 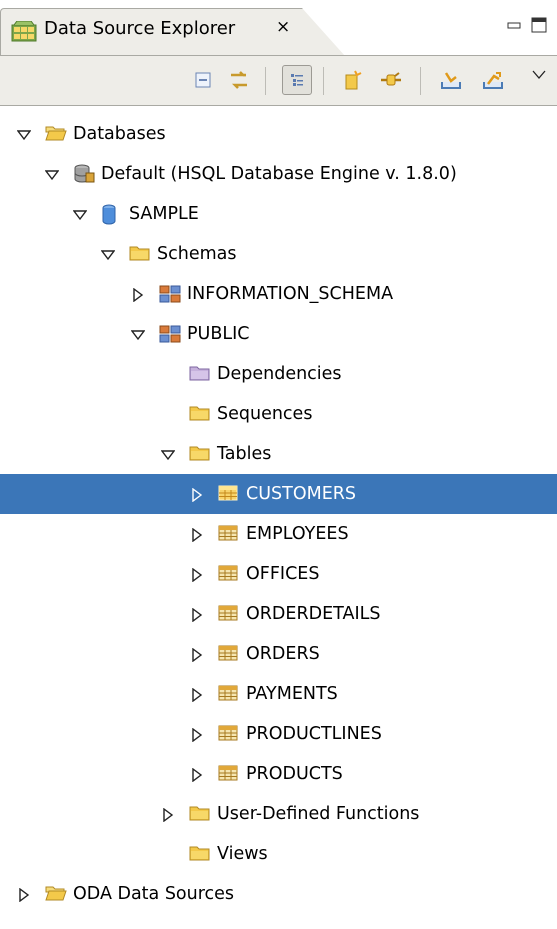 What do you see at coordinates (278, 214) in the screenshot?
I see `tree-item-sample: SAMPLE` at bounding box center [278, 214].